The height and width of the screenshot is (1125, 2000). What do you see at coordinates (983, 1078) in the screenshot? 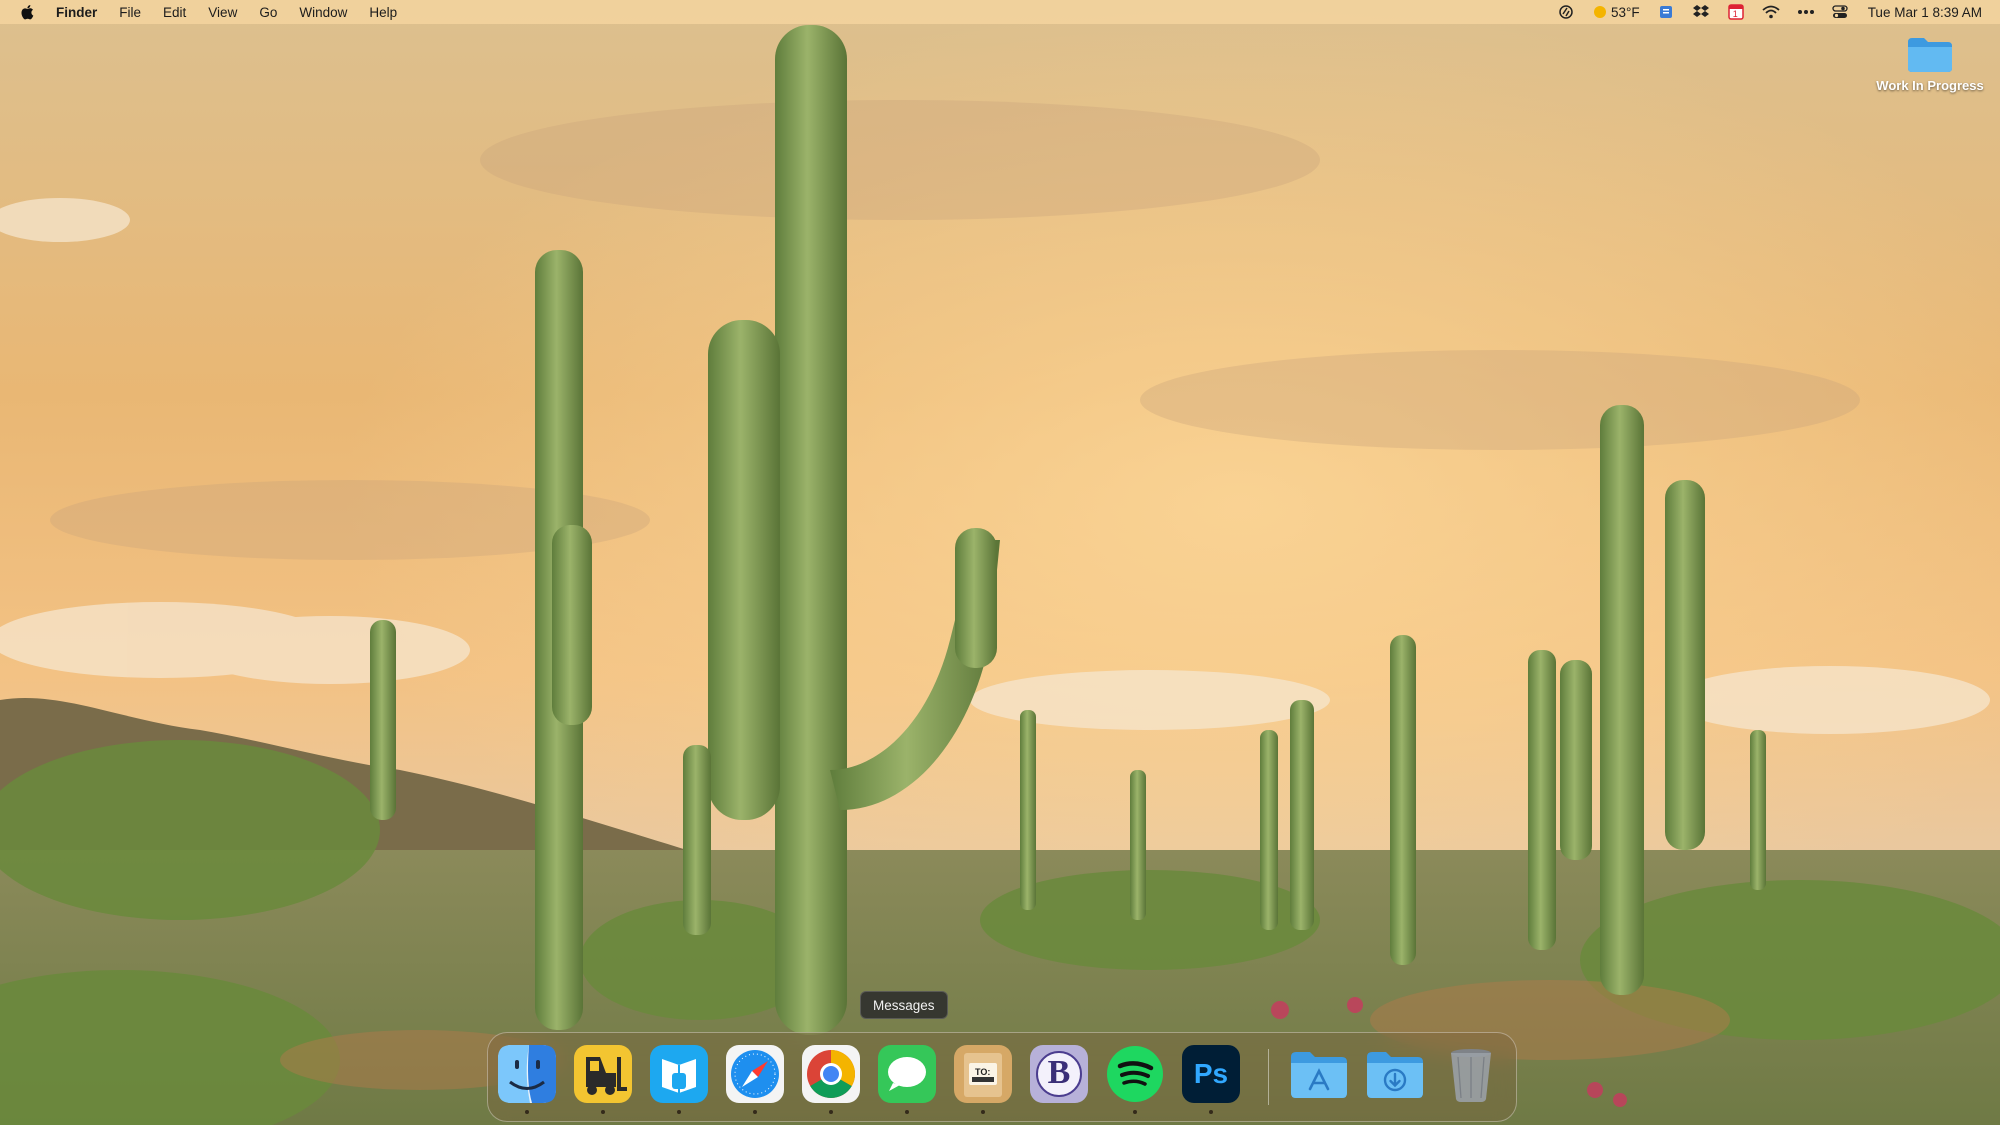
I see `dock-deliveries: TO:` at bounding box center [983, 1078].